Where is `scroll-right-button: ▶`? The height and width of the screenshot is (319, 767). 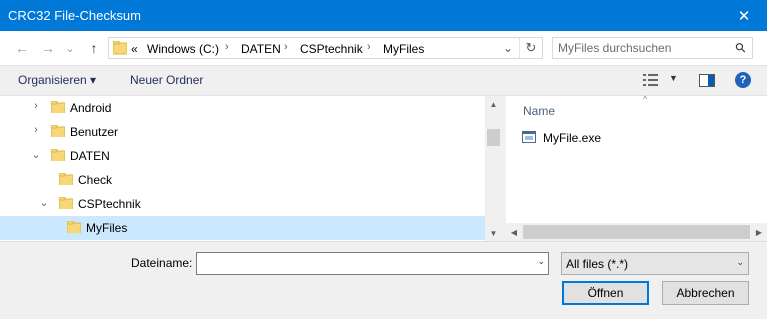 scroll-right-button: ▶ is located at coordinates (759, 232).